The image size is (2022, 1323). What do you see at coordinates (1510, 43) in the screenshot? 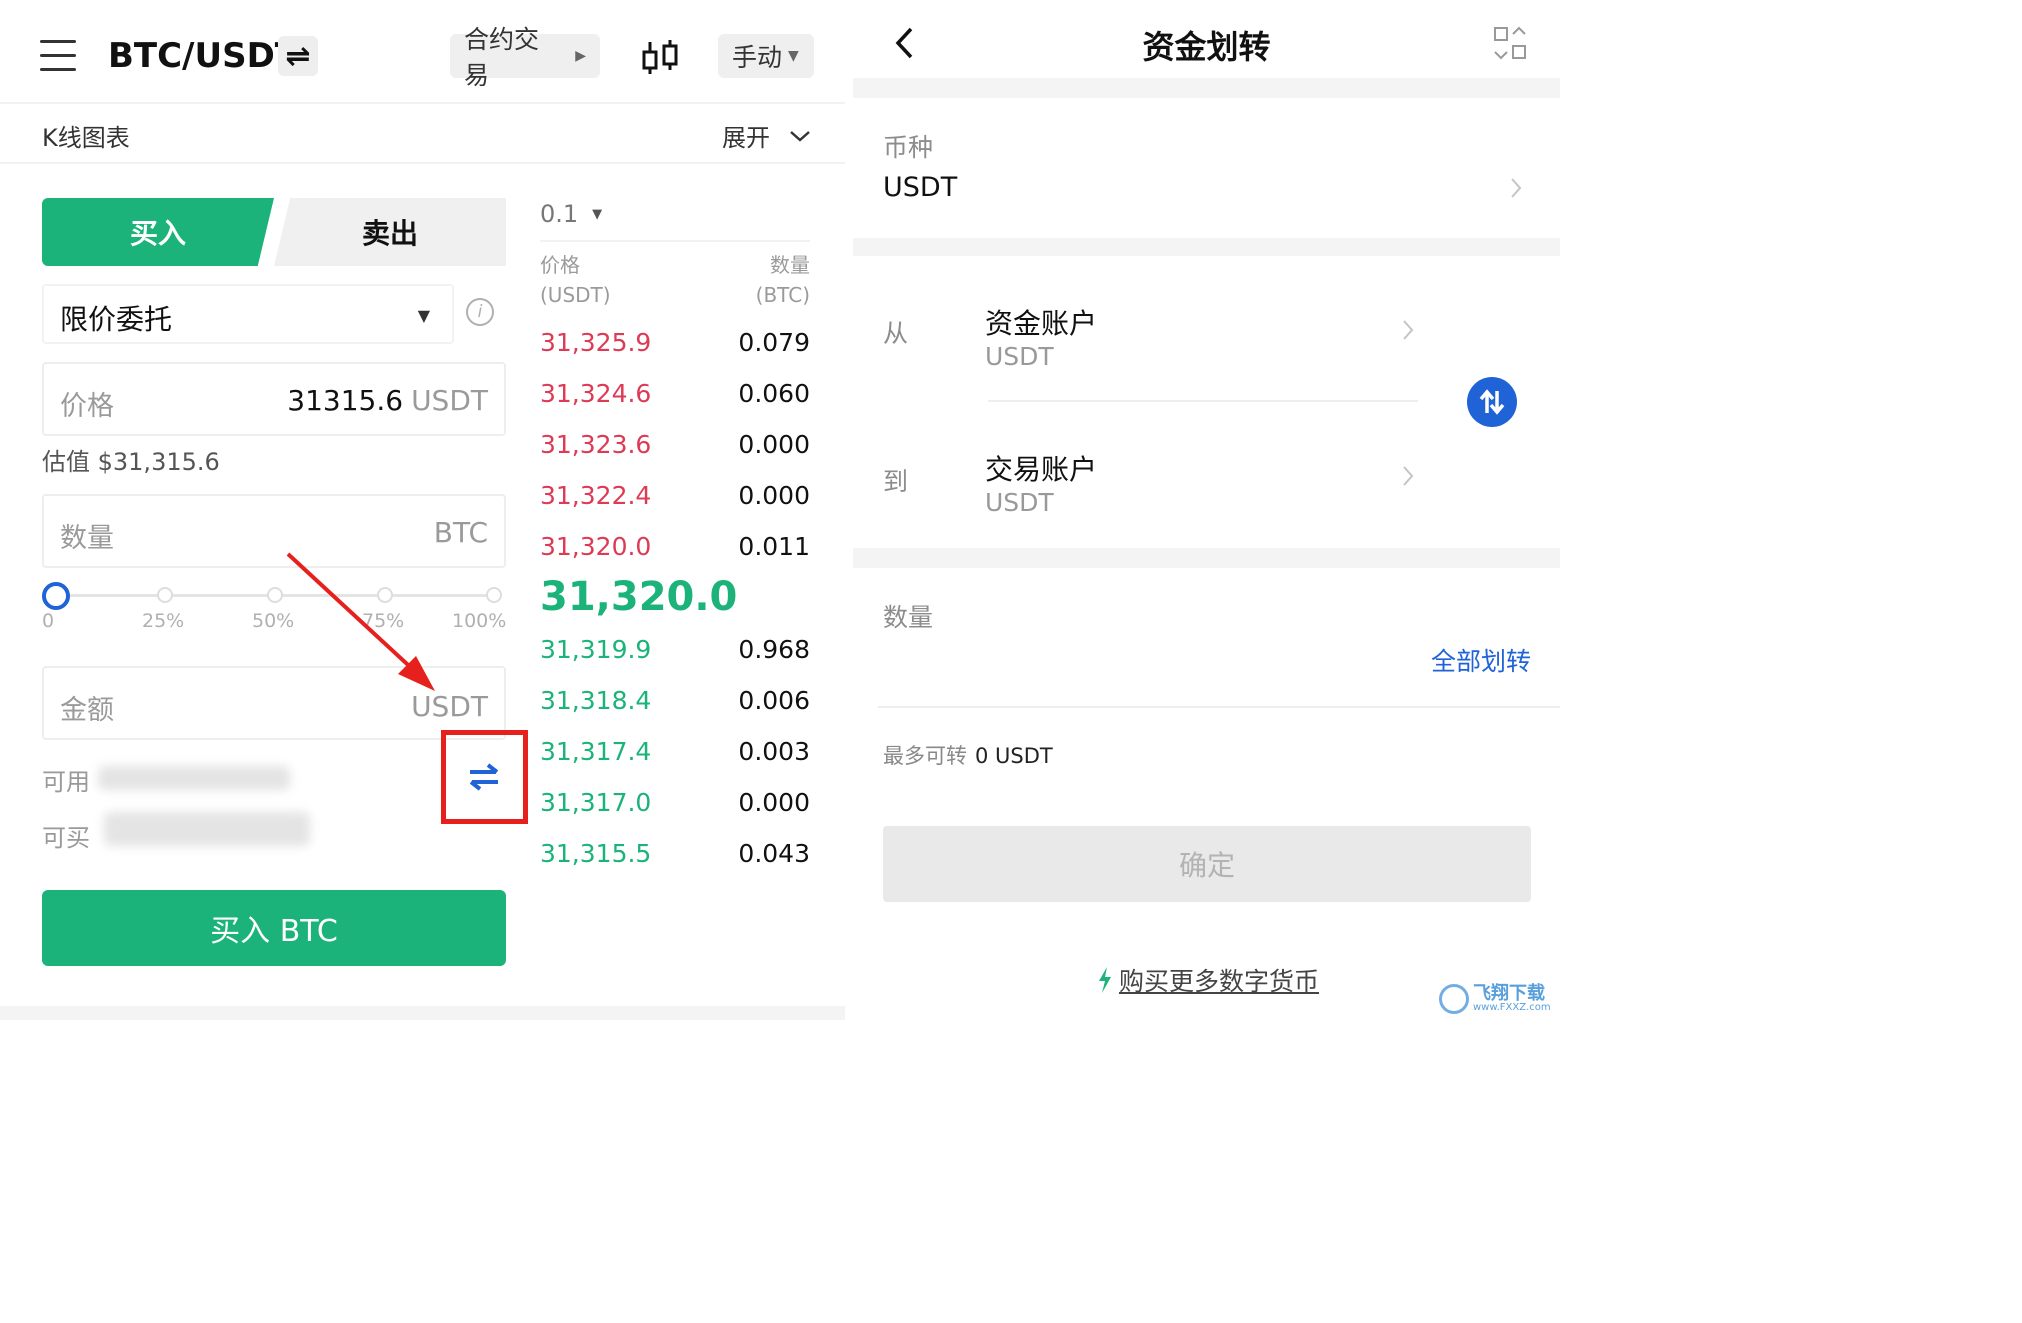
I see `scan-icon` at bounding box center [1510, 43].